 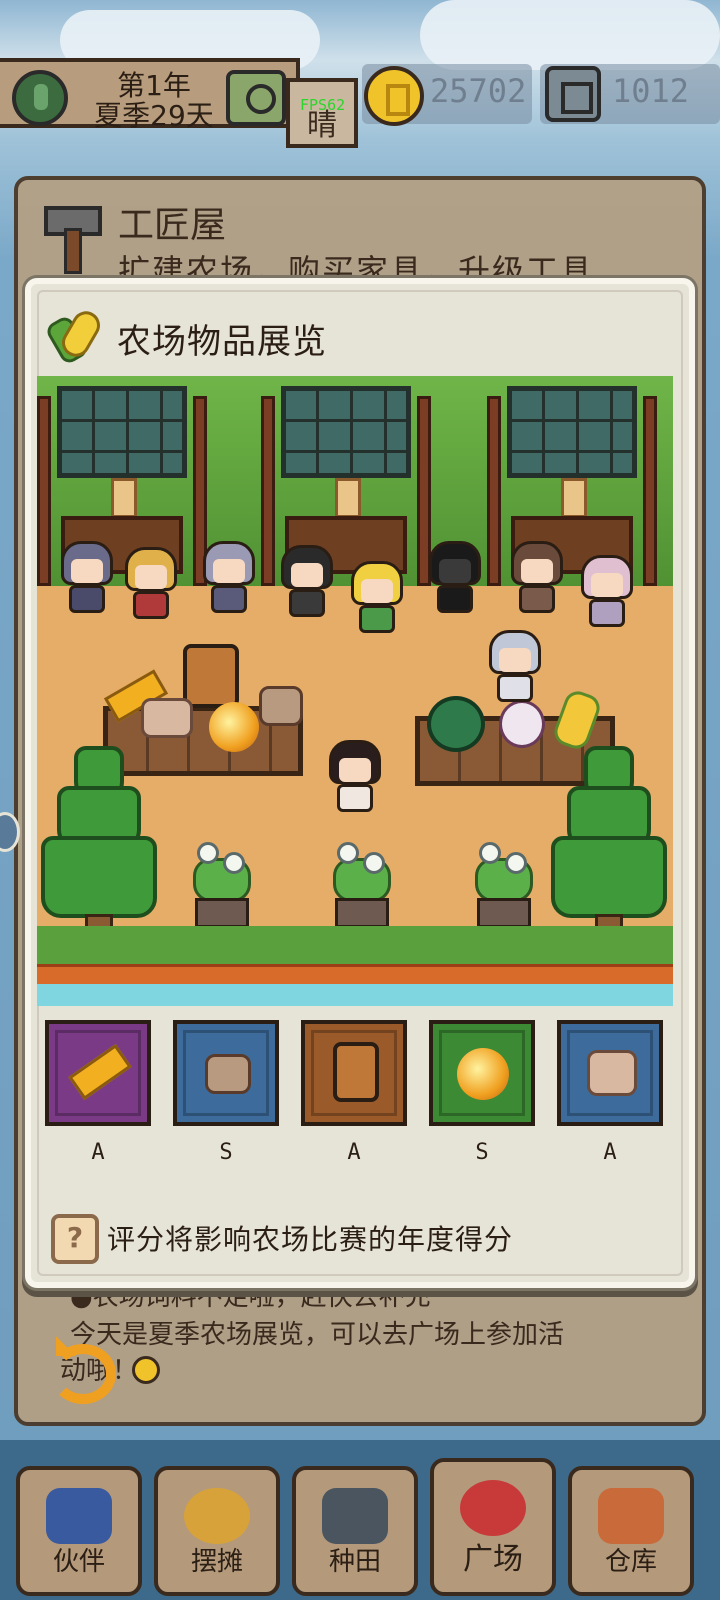 I want to click on back-arrow-icon, so click(x=79, y=1370).